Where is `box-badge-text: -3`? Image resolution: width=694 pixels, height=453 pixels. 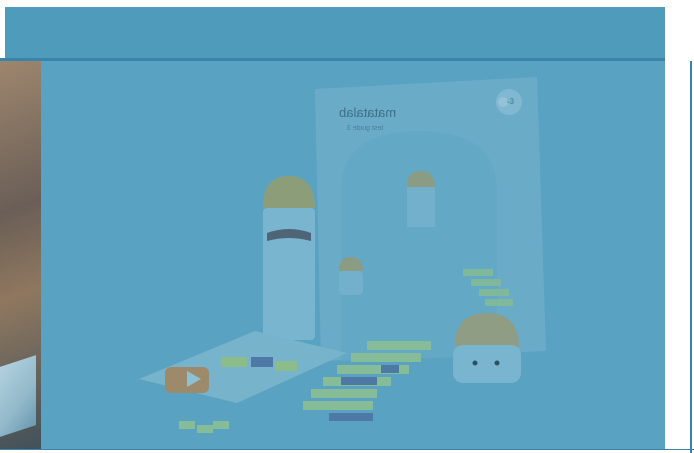
box-badge-text: -3 is located at coordinates (511, 101).